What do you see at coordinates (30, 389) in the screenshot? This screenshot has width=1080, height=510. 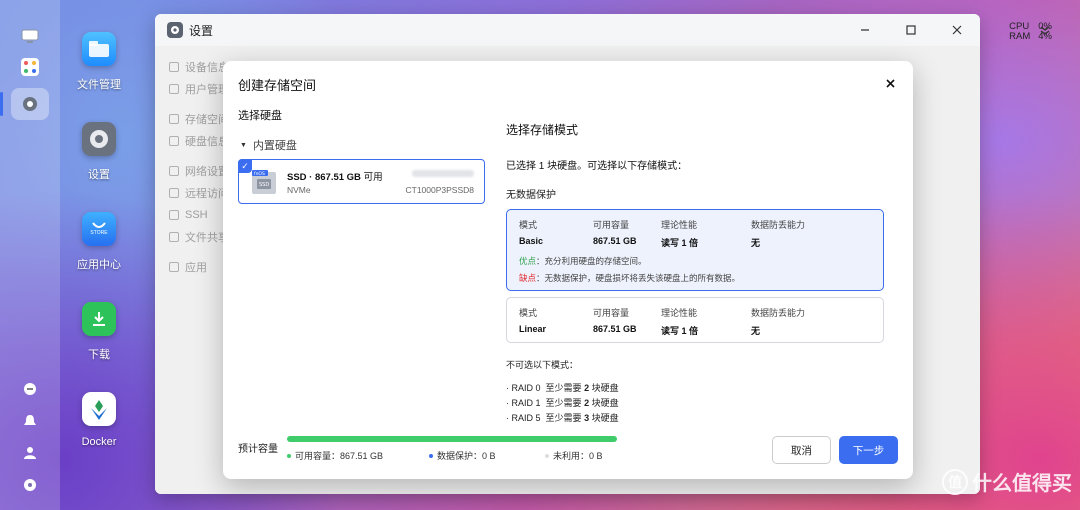 I see `remote-icon` at bounding box center [30, 389].